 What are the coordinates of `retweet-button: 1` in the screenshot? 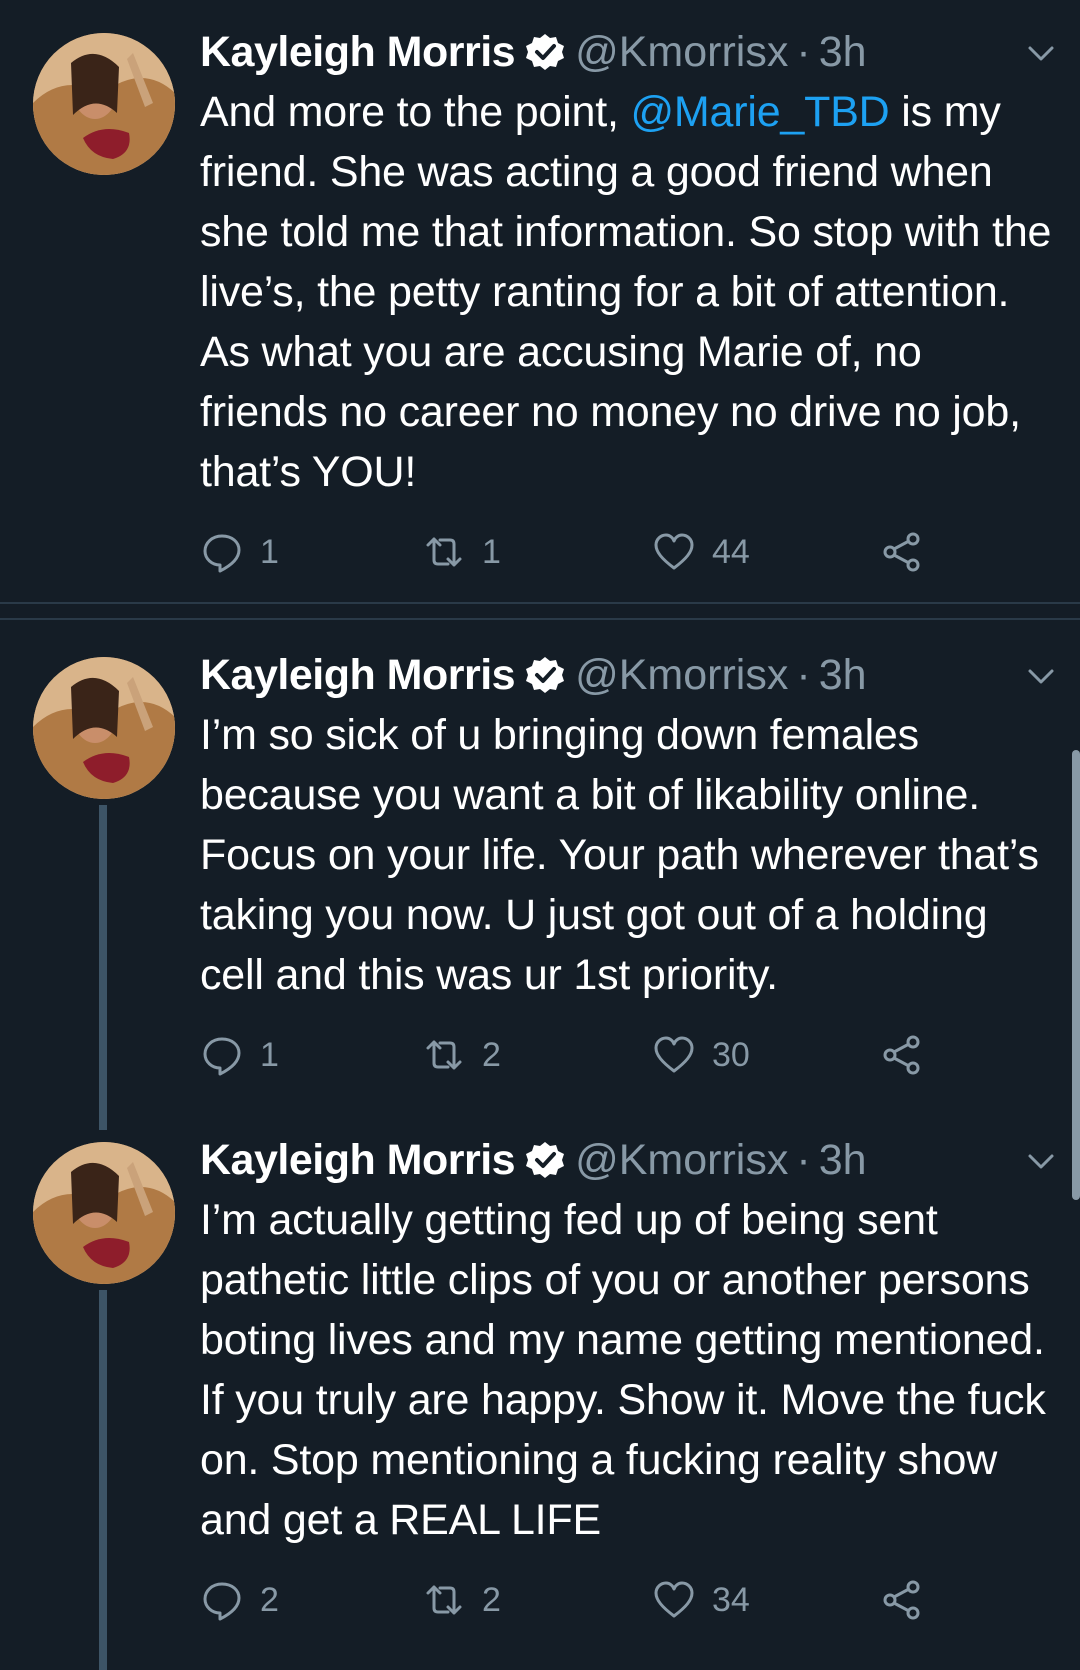 It's located at (461, 552).